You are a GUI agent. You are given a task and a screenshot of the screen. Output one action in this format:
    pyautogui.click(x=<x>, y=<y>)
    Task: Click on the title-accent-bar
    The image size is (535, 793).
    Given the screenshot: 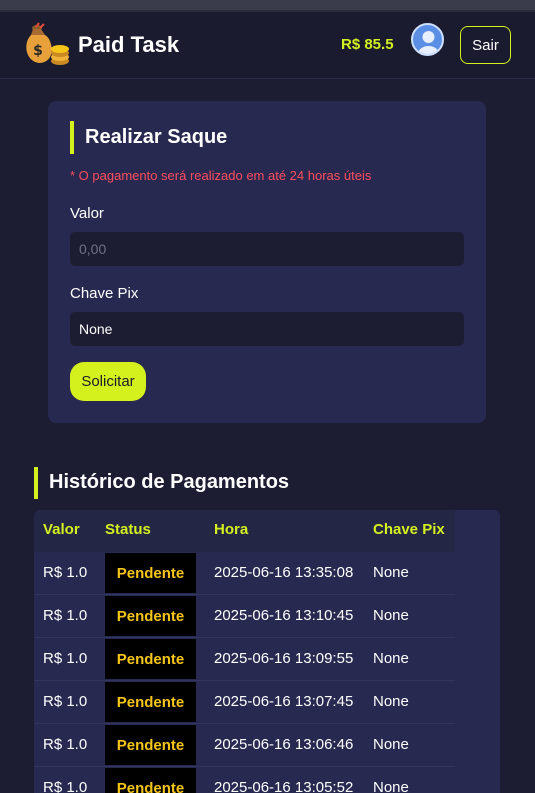 What is the action you would take?
    pyautogui.click(x=72, y=137)
    